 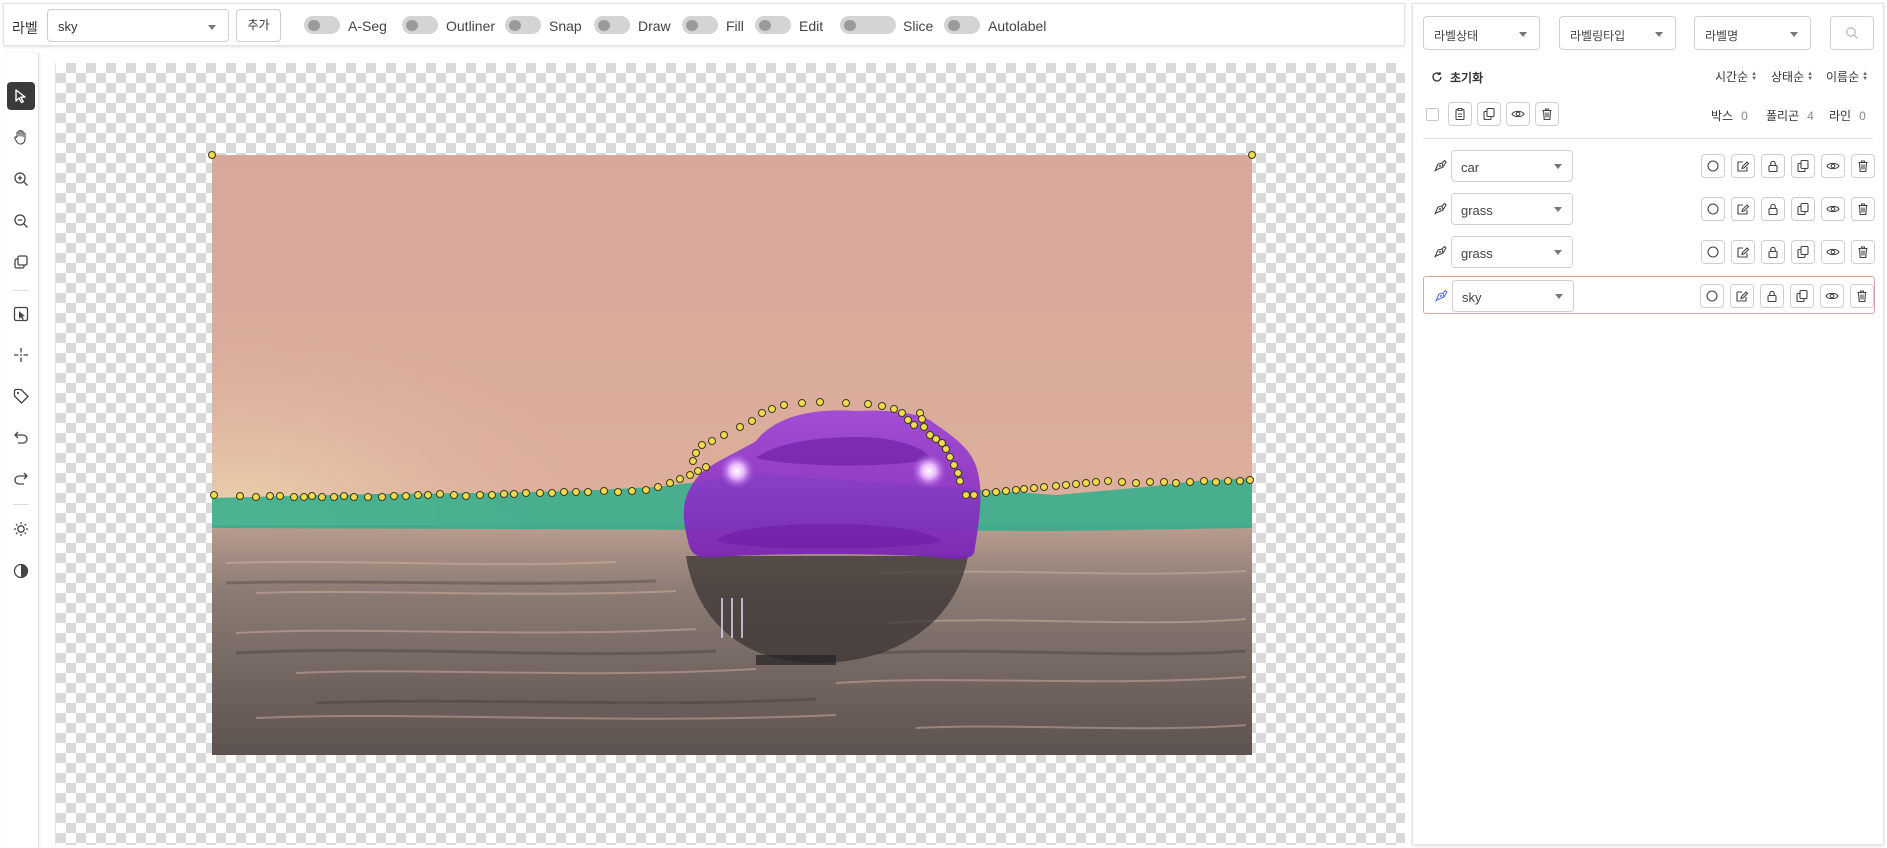 What do you see at coordinates (1477, 253) in the screenshot?
I see `annotation-class-value: grass` at bounding box center [1477, 253].